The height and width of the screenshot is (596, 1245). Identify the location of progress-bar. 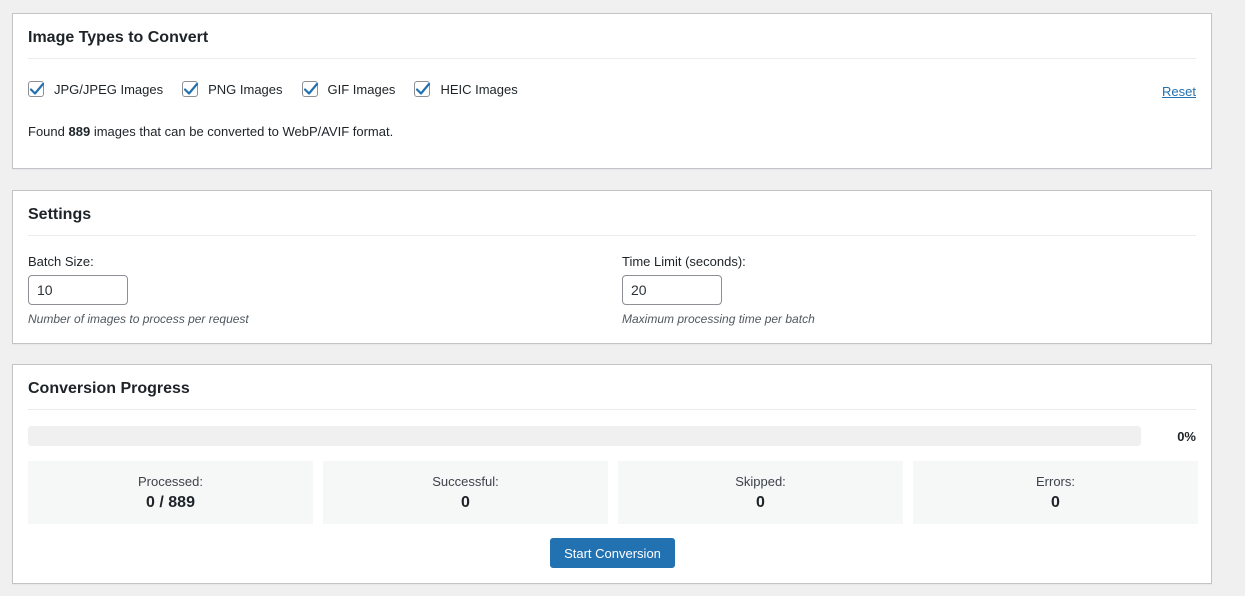
(584, 436).